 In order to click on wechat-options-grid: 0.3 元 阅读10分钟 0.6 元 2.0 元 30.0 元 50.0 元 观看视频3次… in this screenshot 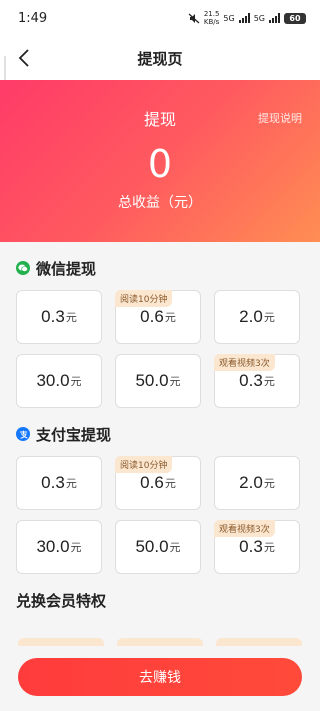, I will do `click(160, 349)`.